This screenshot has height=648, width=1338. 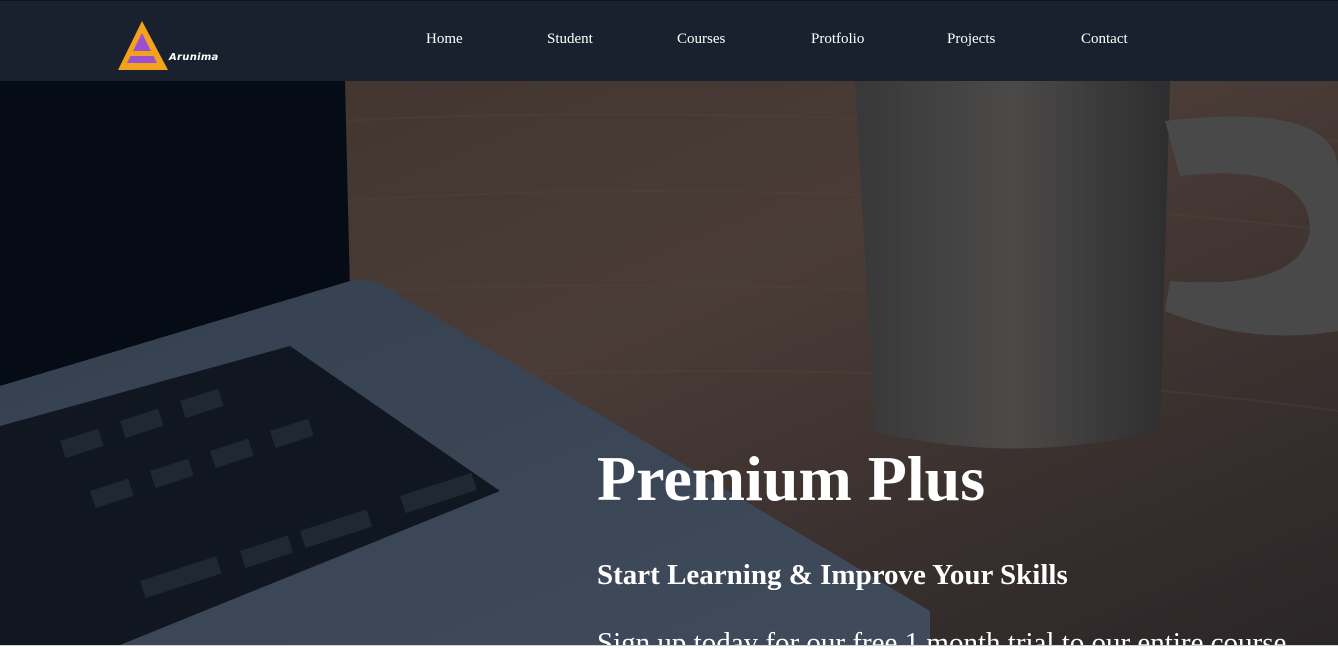 What do you see at coordinates (837, 39) in the screenshot?
I see `nav-item-portfolio: Protfolio` at bounding box center [837, 39].